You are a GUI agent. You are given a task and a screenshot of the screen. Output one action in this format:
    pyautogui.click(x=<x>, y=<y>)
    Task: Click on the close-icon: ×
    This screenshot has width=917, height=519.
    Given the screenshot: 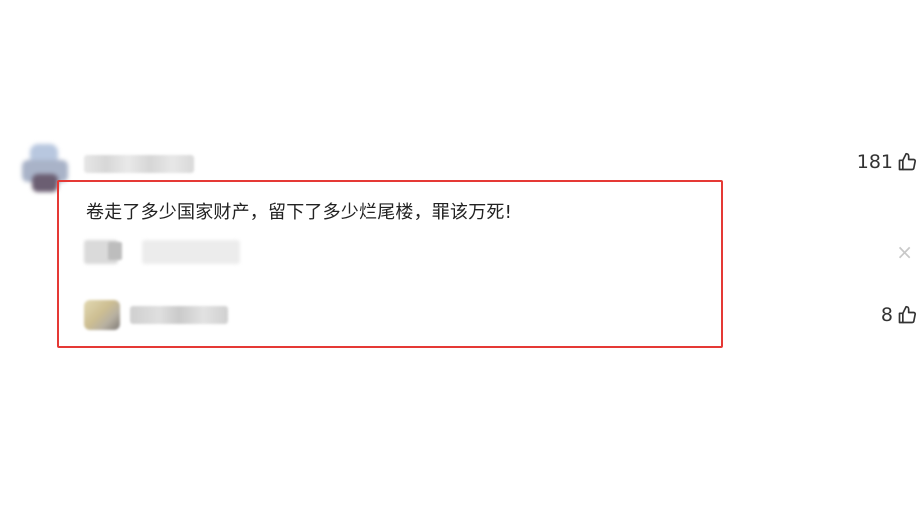 What is the action you would take?
    pyautogui.click(x=904, y=252)
    